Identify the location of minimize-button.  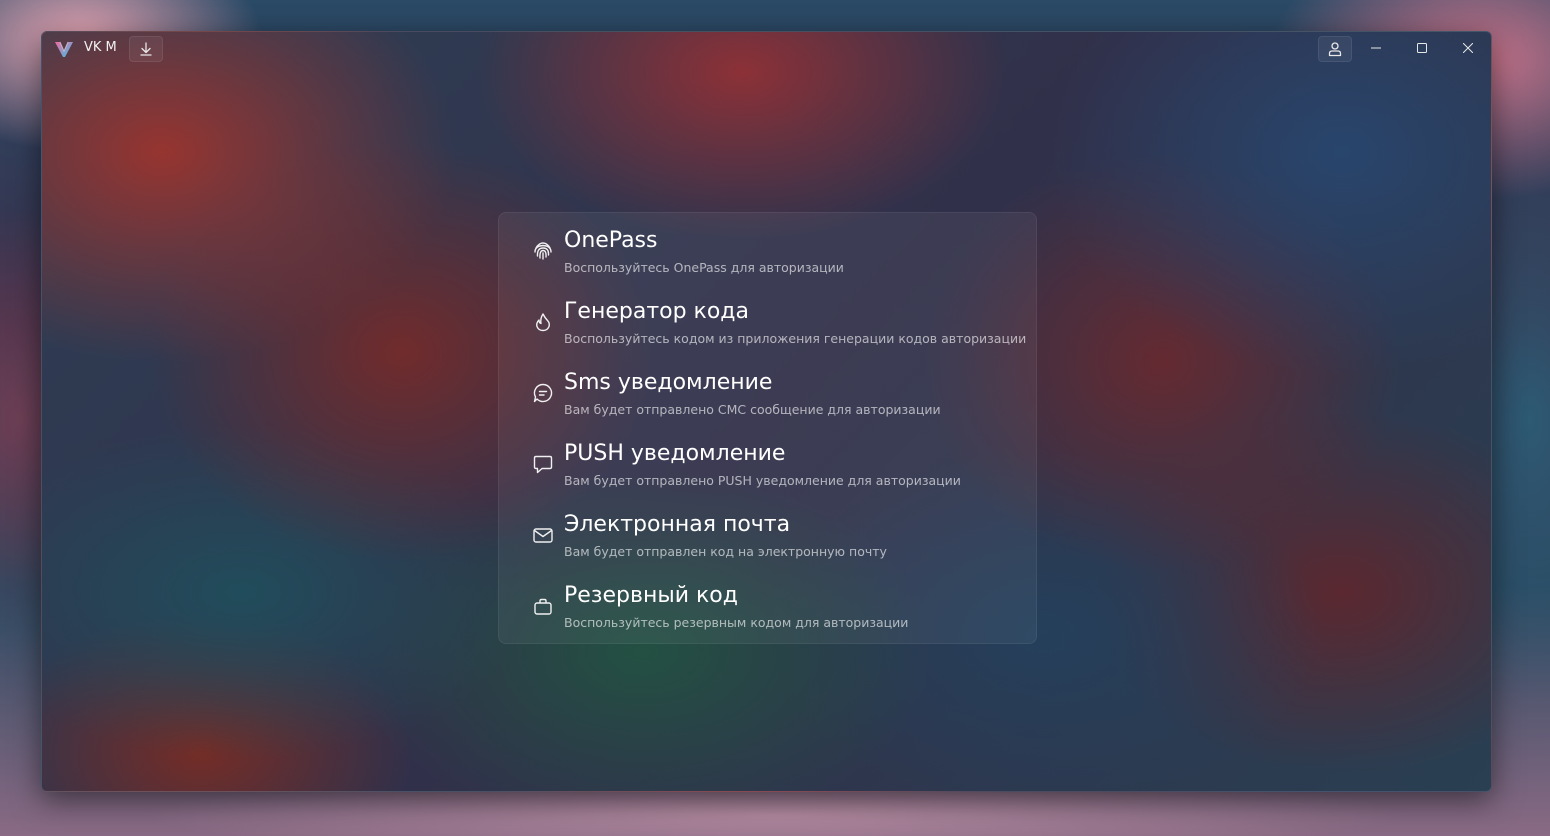
(1376, 48).